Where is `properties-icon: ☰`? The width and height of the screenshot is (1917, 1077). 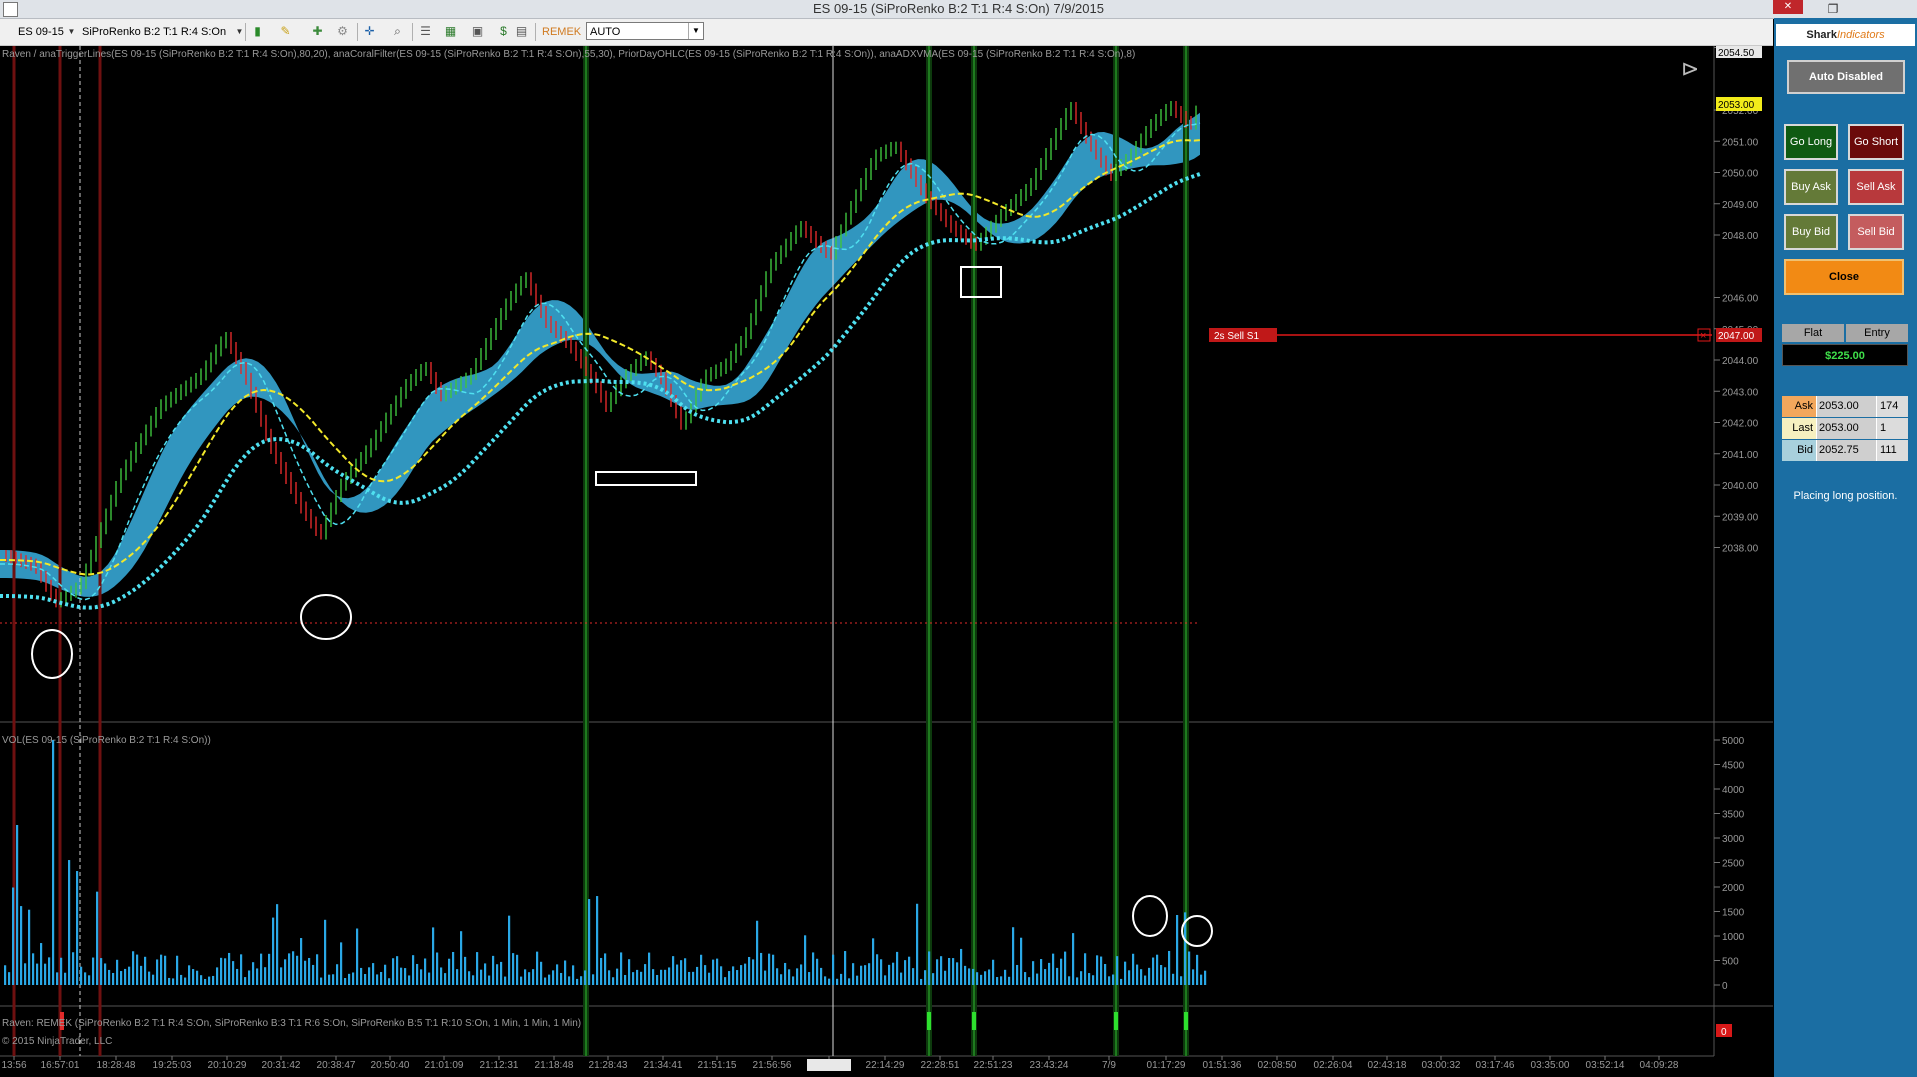 properties-icon: ☰ is located at coordinates (425, 31).